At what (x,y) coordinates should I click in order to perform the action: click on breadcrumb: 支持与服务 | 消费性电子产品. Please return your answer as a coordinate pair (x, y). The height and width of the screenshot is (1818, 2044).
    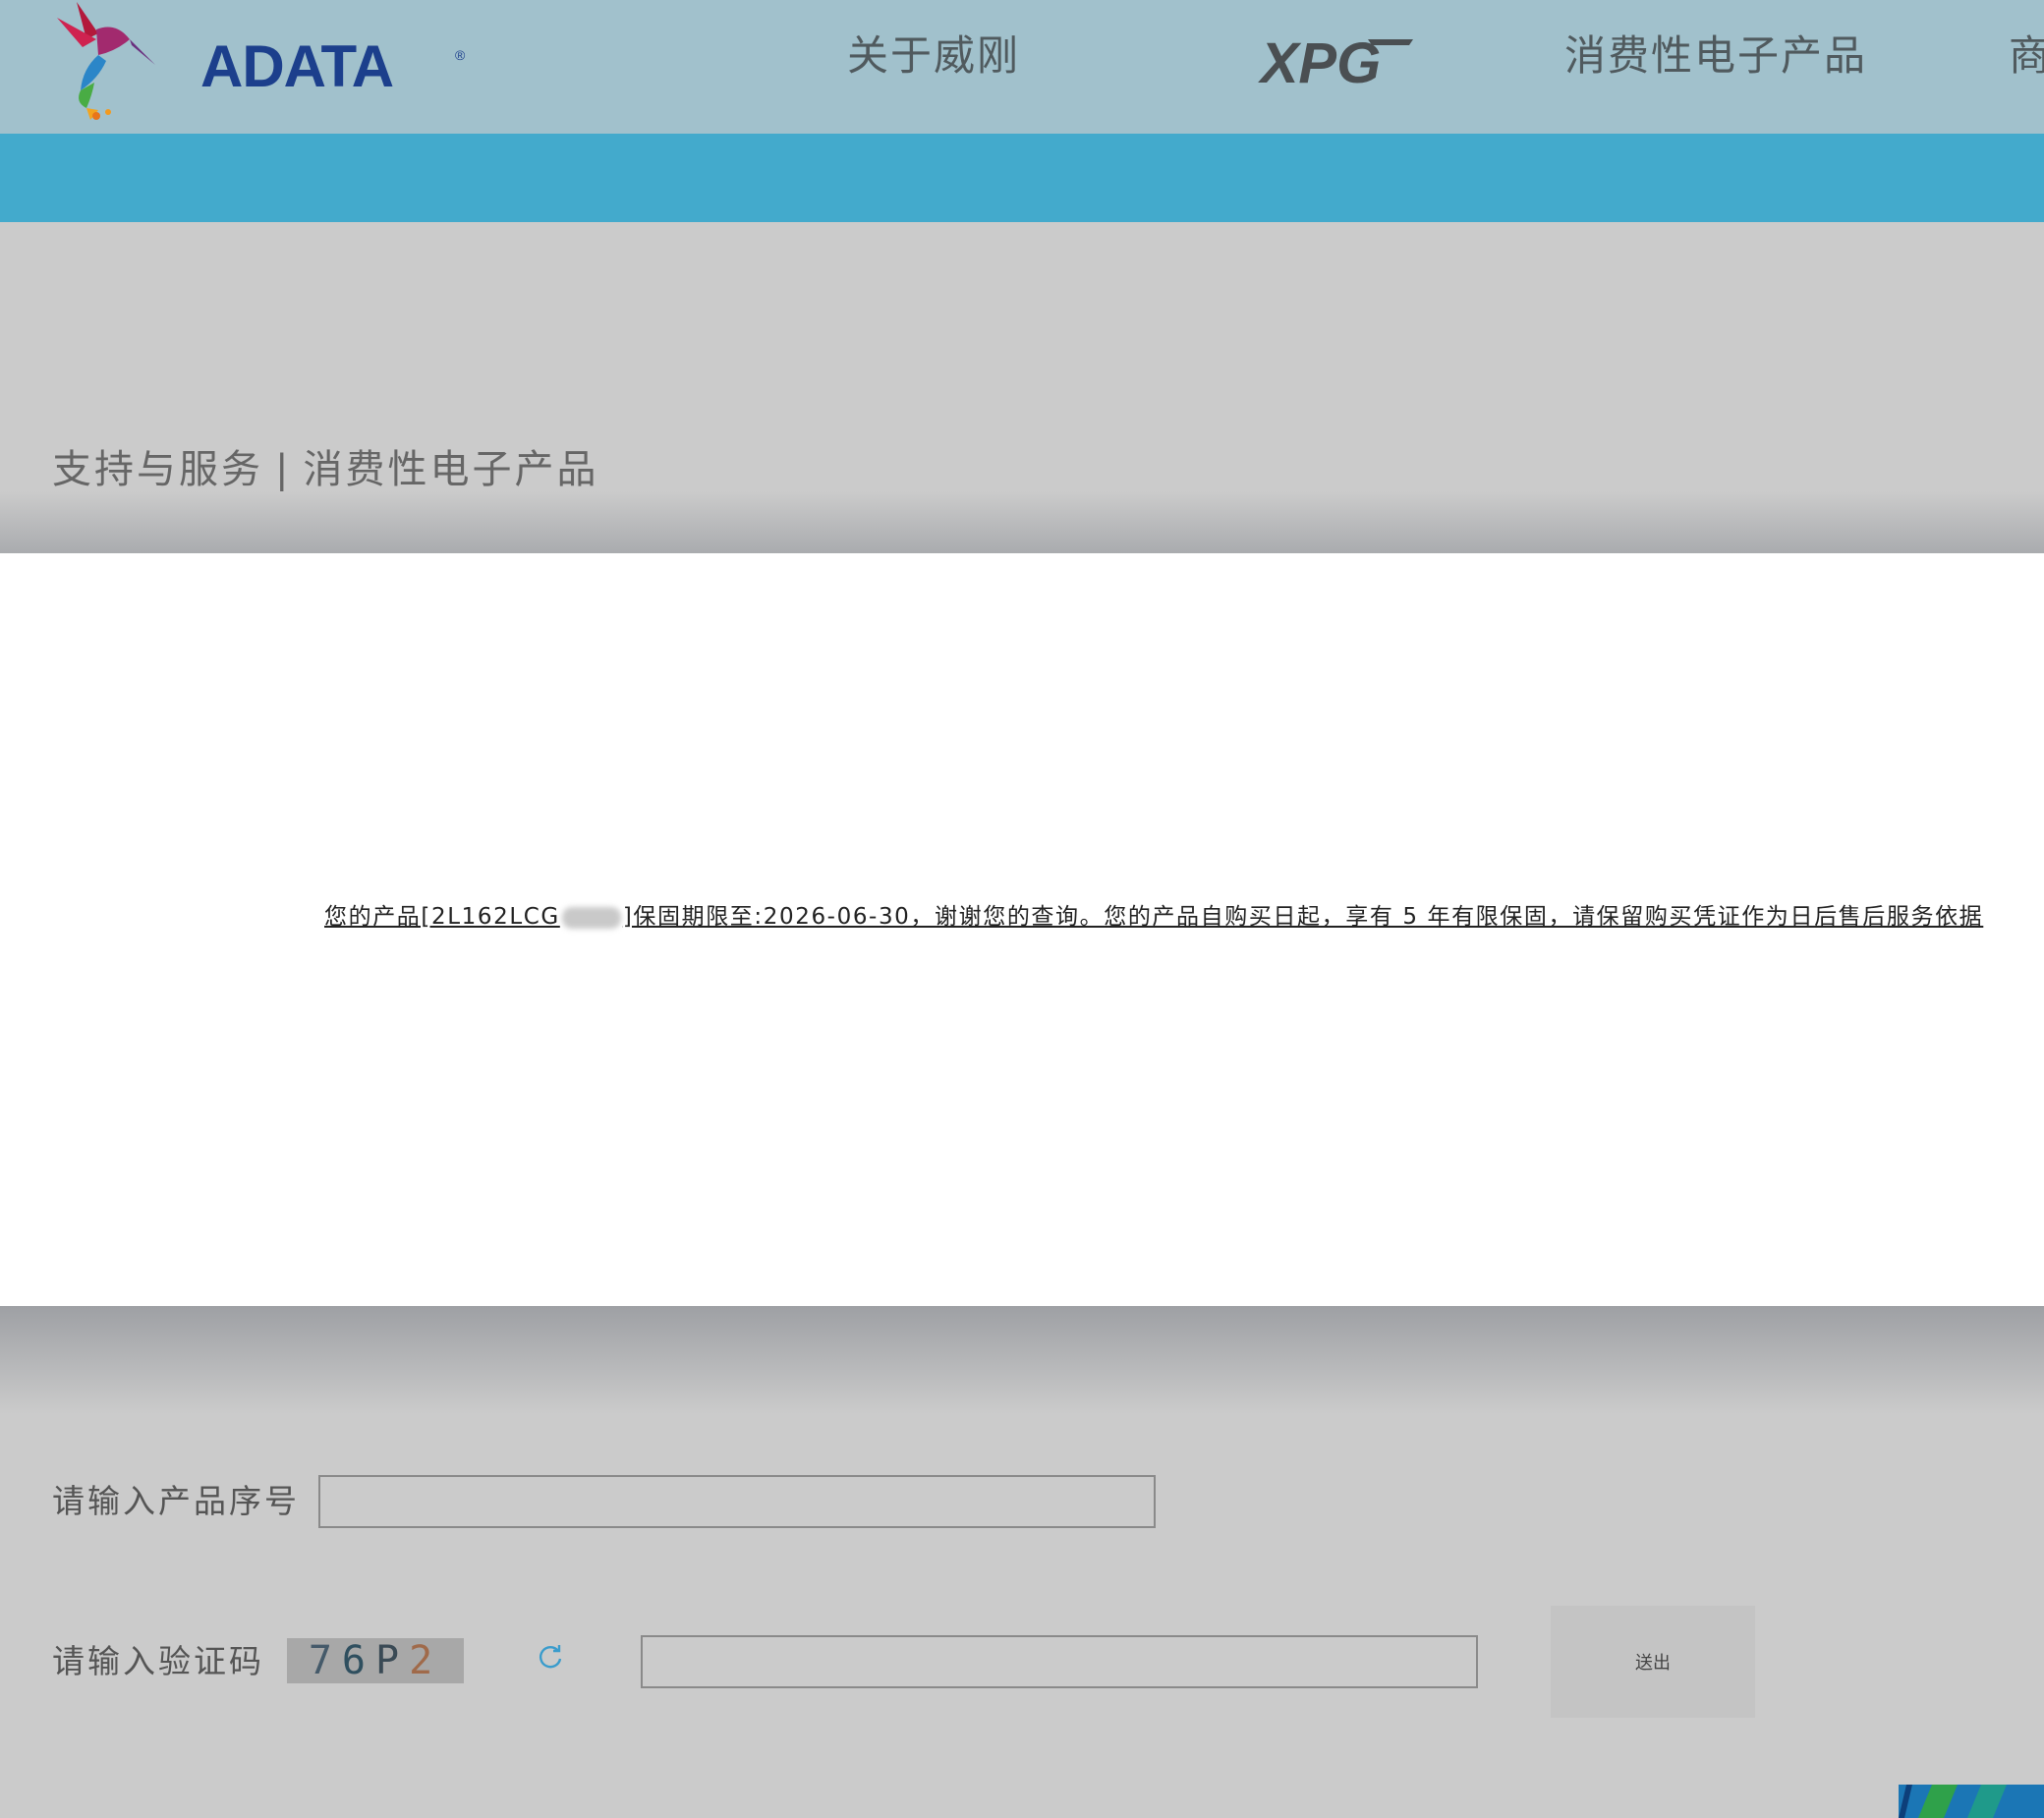
    Looking at the image, I should click on (325, 469).